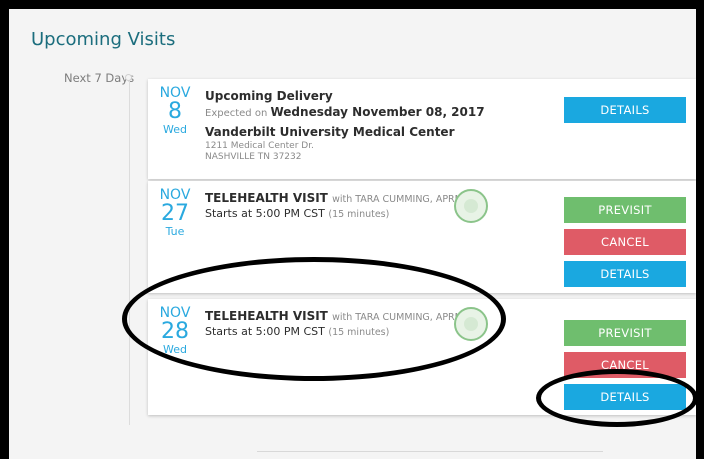  Describe the element at coordinates (103, 39) in the screenshot. I see `page-title: Upcoming Visits` at that location.